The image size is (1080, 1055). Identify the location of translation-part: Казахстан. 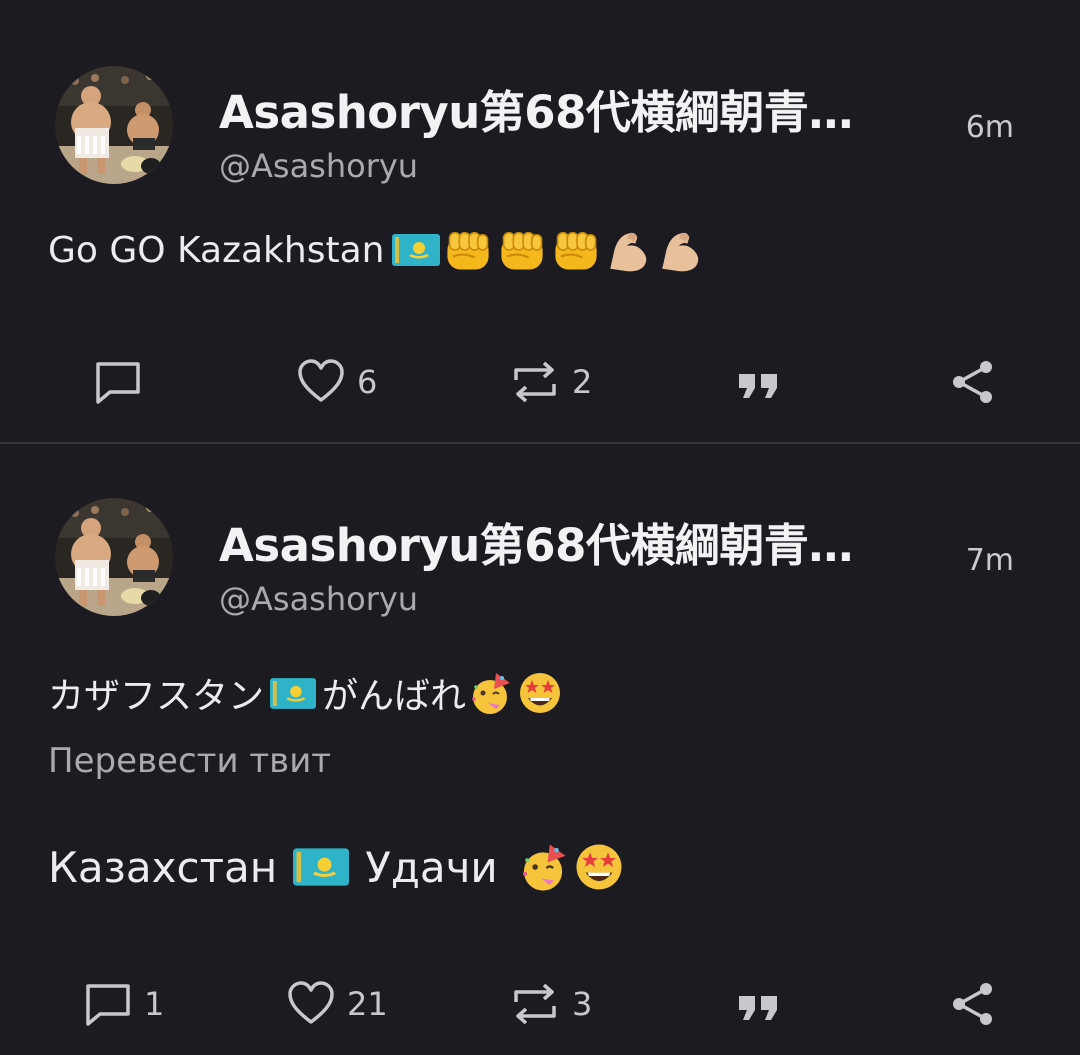
(163, 867).